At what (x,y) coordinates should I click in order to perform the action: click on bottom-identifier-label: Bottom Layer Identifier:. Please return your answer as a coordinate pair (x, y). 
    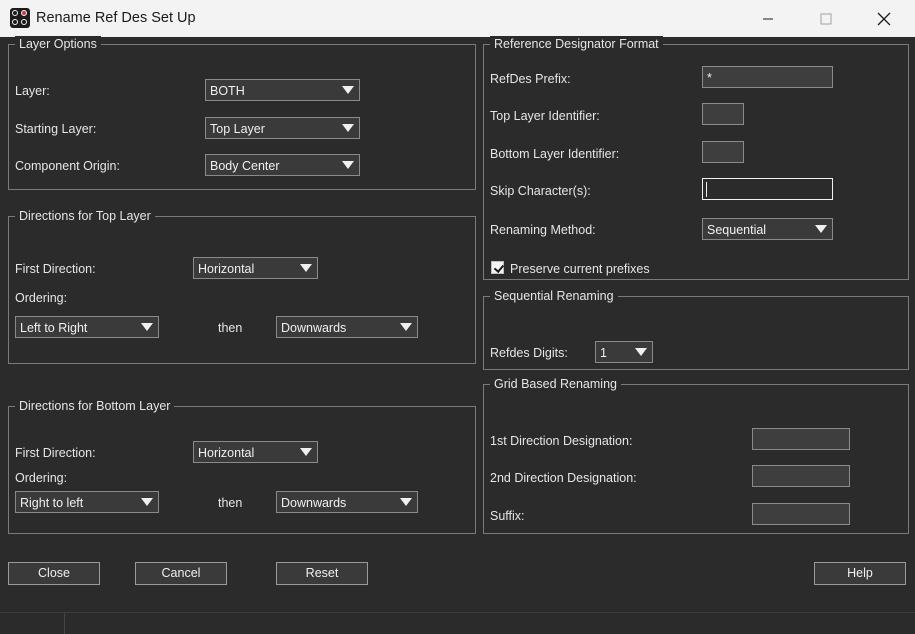
    Looking at the image, I should click on (555, 154).